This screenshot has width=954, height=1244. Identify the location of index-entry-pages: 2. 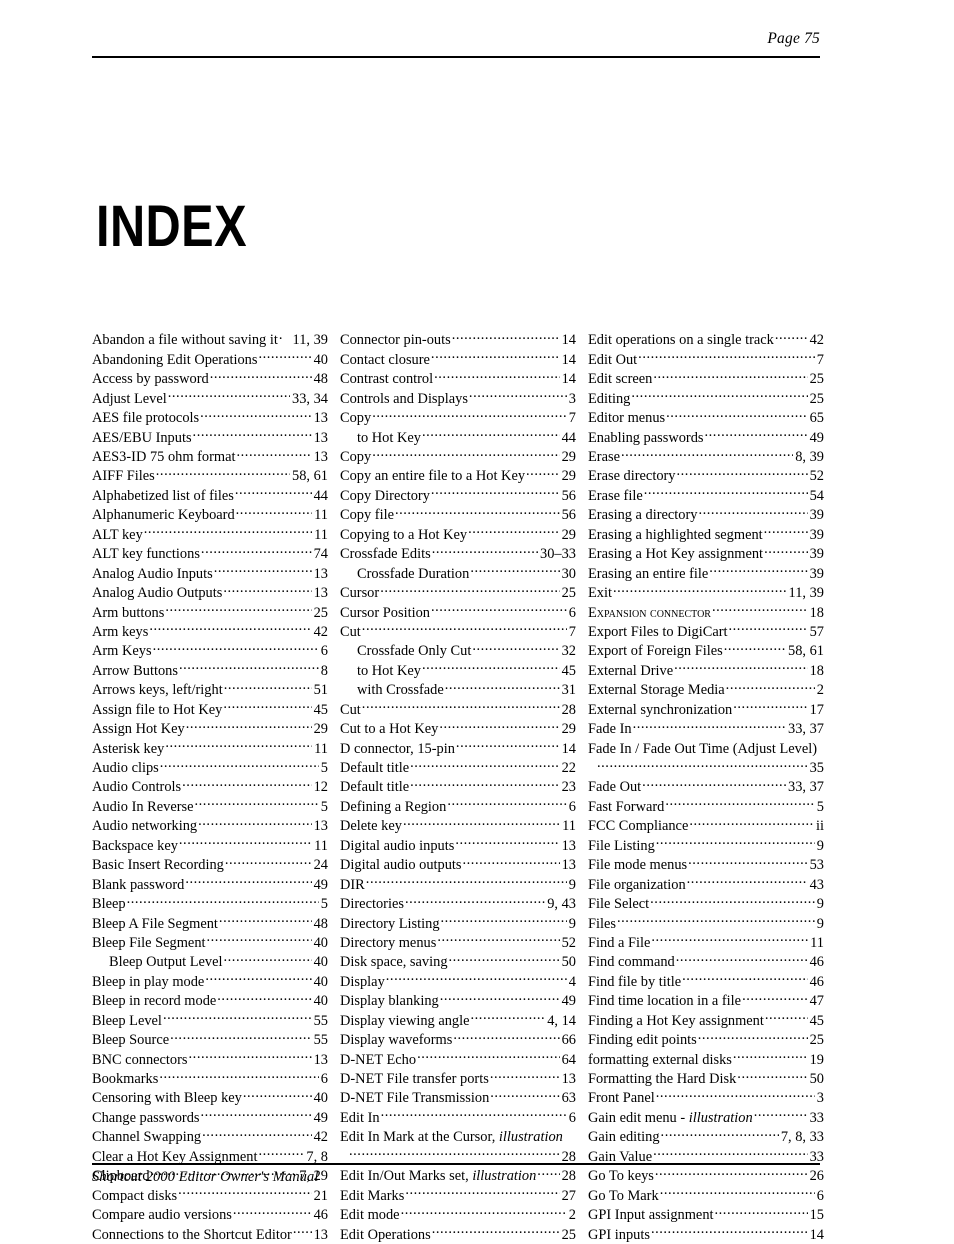
(820, 690).